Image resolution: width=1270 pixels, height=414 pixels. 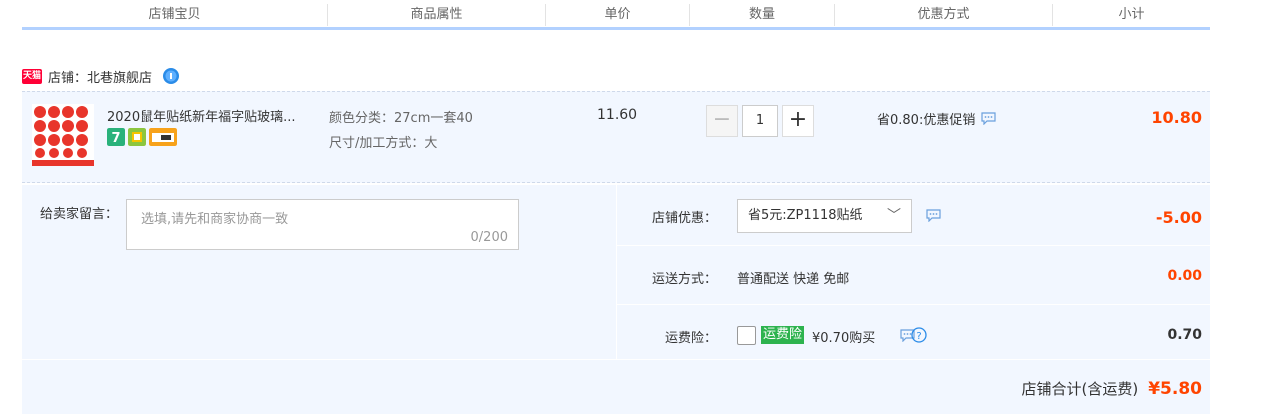 I want to click on quantity-stepper: − 1 +, so click(x=760, y=121).